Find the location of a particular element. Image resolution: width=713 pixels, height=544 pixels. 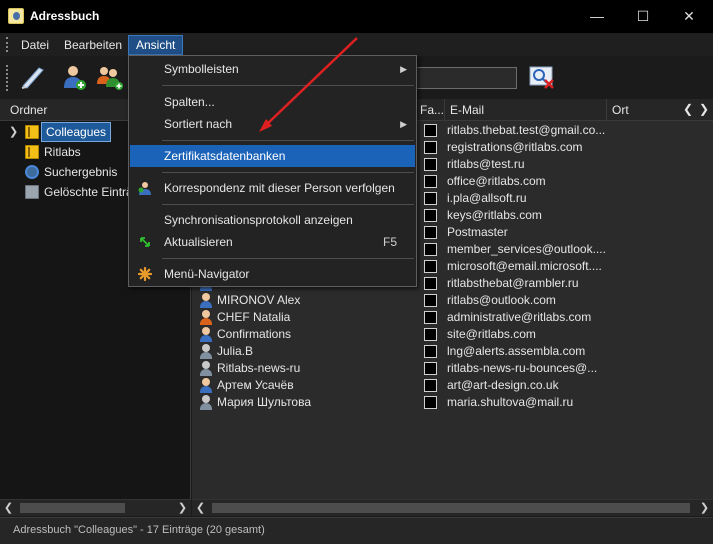

close-button: ✕ is located at coordinates (689, 16).